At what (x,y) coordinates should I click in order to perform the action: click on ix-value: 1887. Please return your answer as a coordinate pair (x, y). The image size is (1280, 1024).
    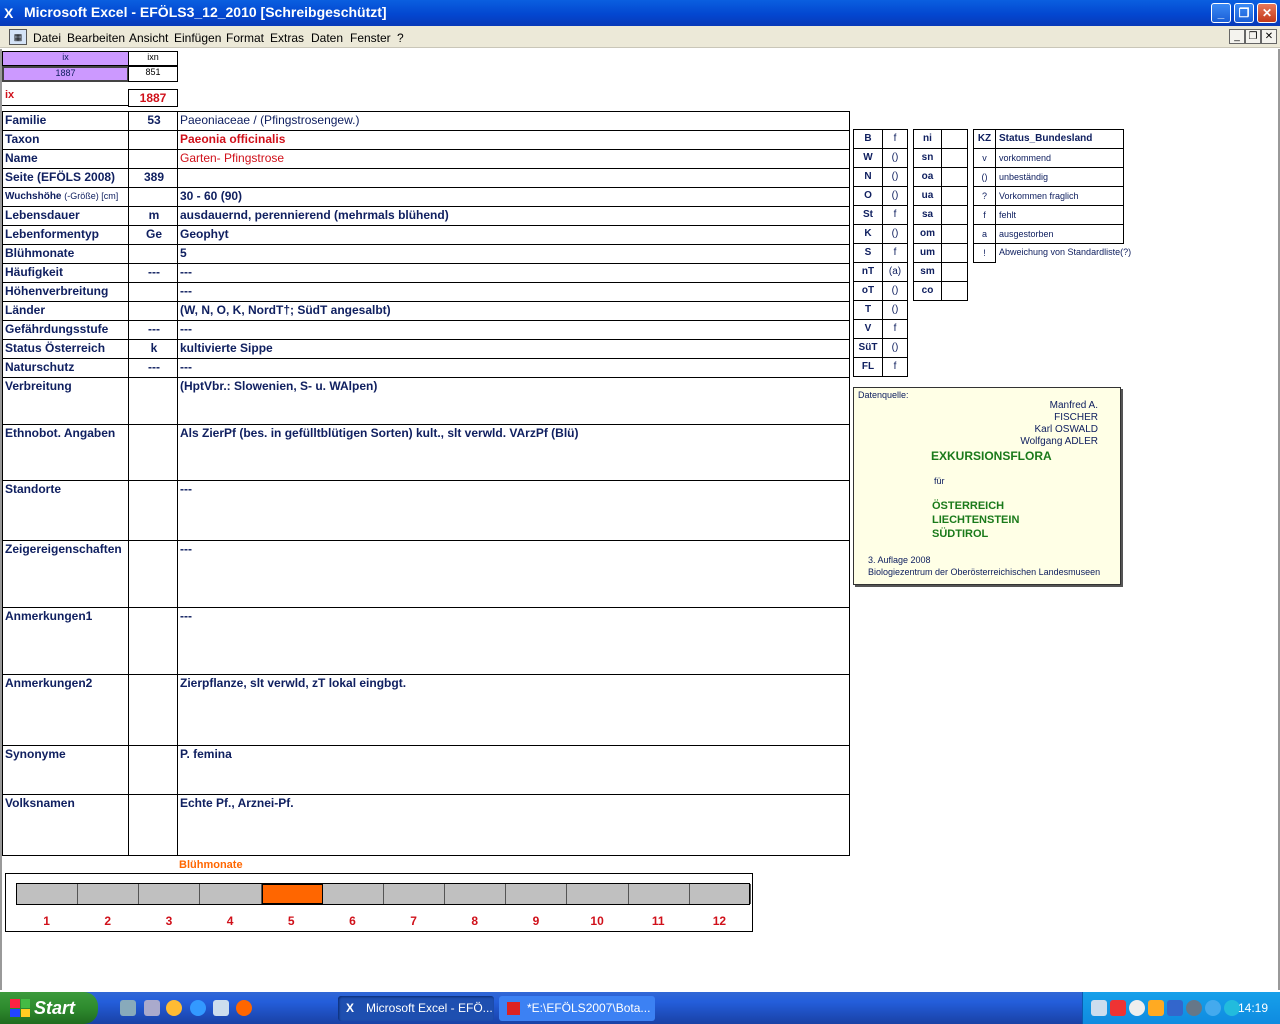
    Looking at the image, I should click on (65, 74).